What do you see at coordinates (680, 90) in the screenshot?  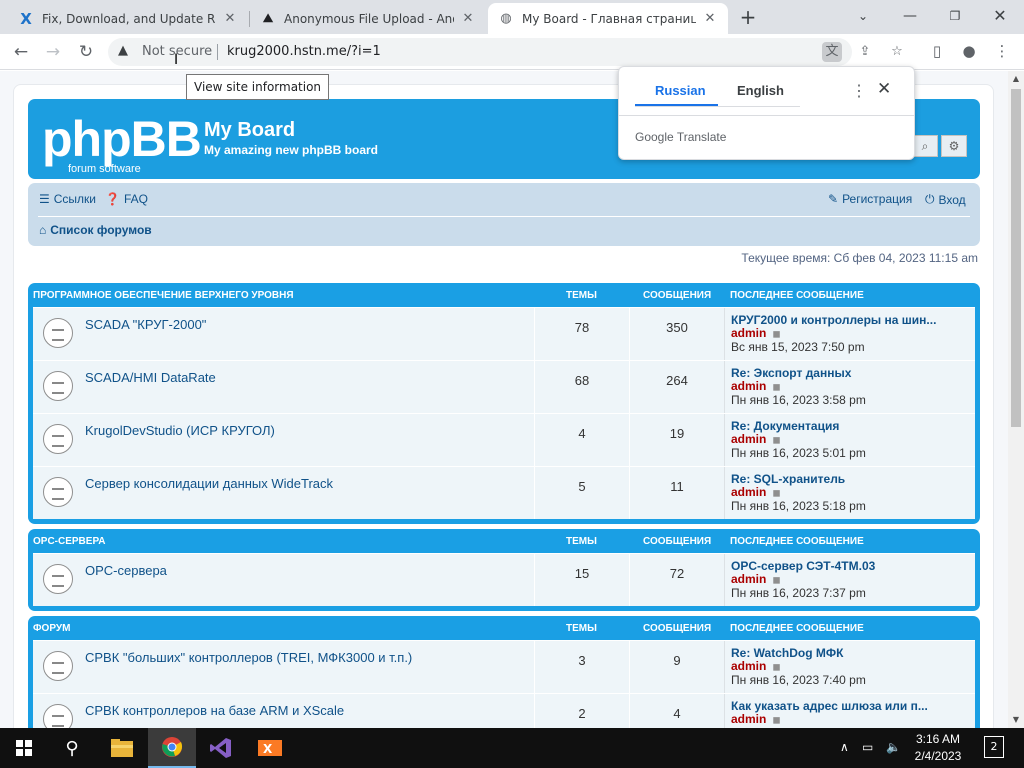 I see `tab-russian: Russian` at bounding box center [680, 90].